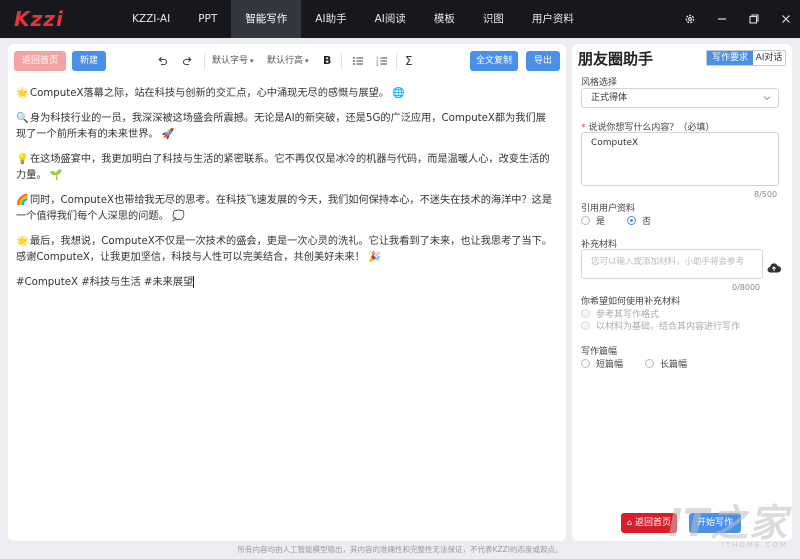 This screenshot has width=800, height=559. Describe the element at coordinates (22, 159) in the screenshot. I see `bulb-emoji-icon: 💡` at that location.